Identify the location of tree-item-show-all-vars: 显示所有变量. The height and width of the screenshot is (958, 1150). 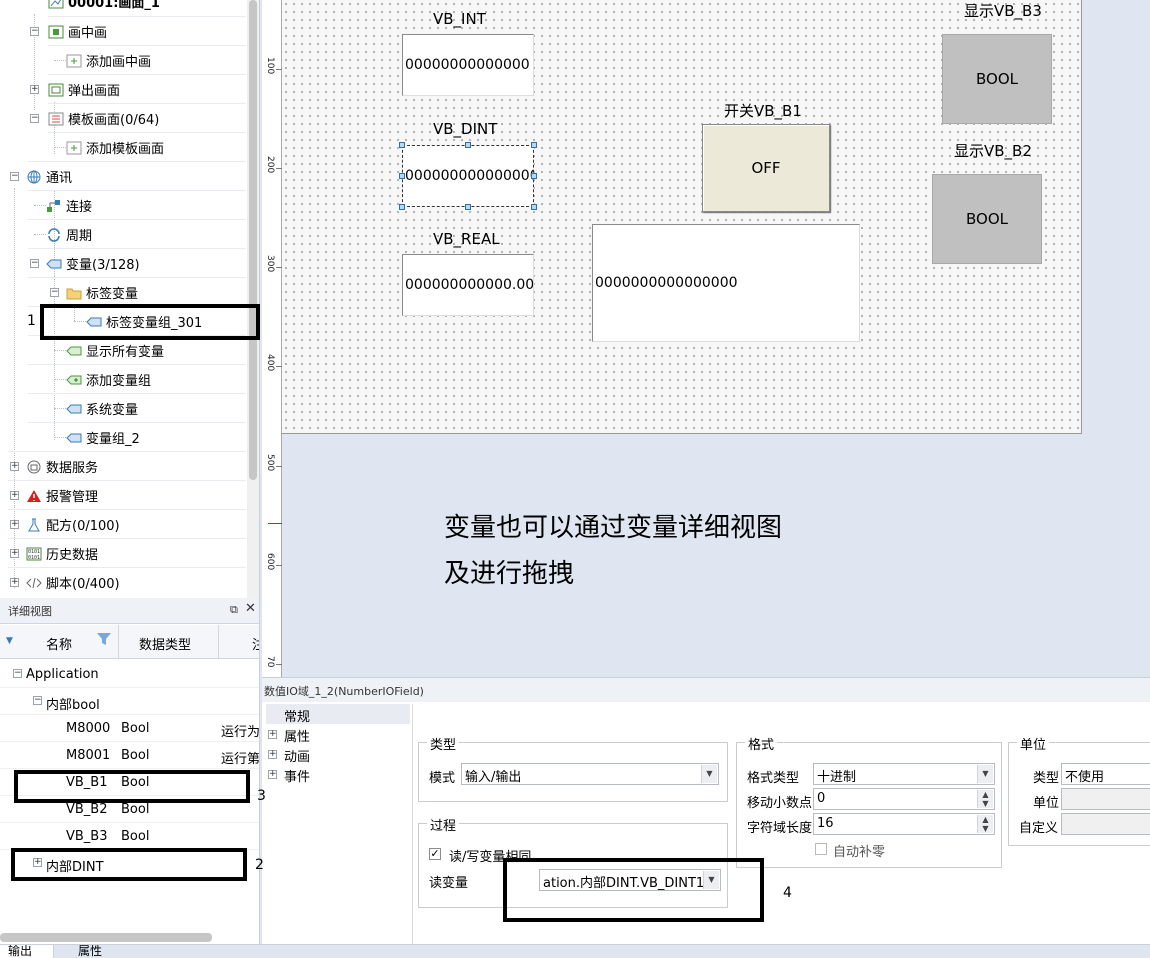
(115, 350).